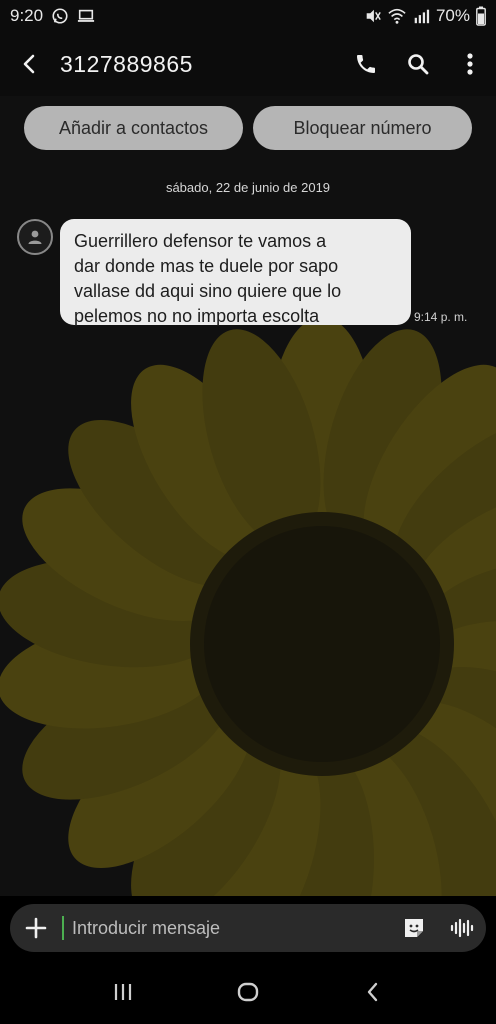 The image size is (496, 1024). I want to click on conversation-header: 3127889865, so click(248, 64).